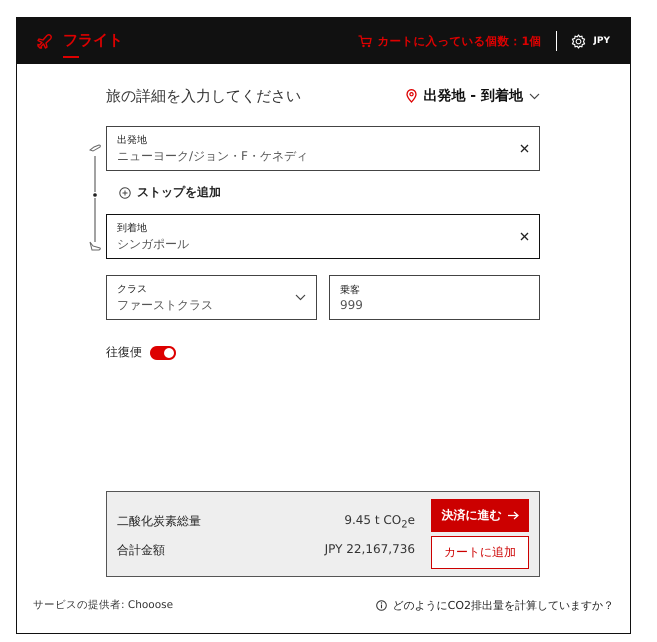  What do you see at coordinates (365, 41) in the screenshot?
I see `cart-icon` at bounding box center [365, 41].